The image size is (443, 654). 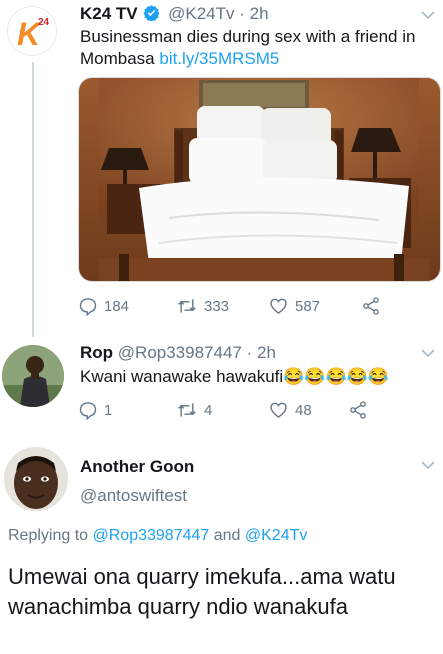 I want to click on another-goon-profile-photo, so click(x=36, y=479).